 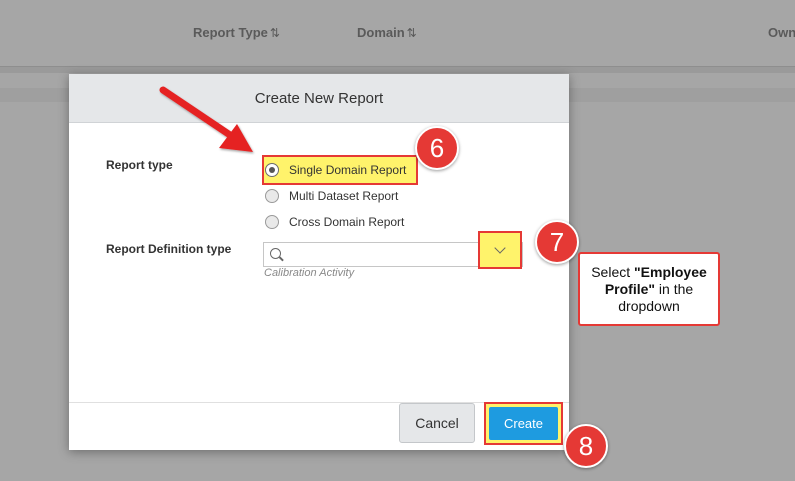 I want to click on column-owner: Own, so click(x=781, y=32).